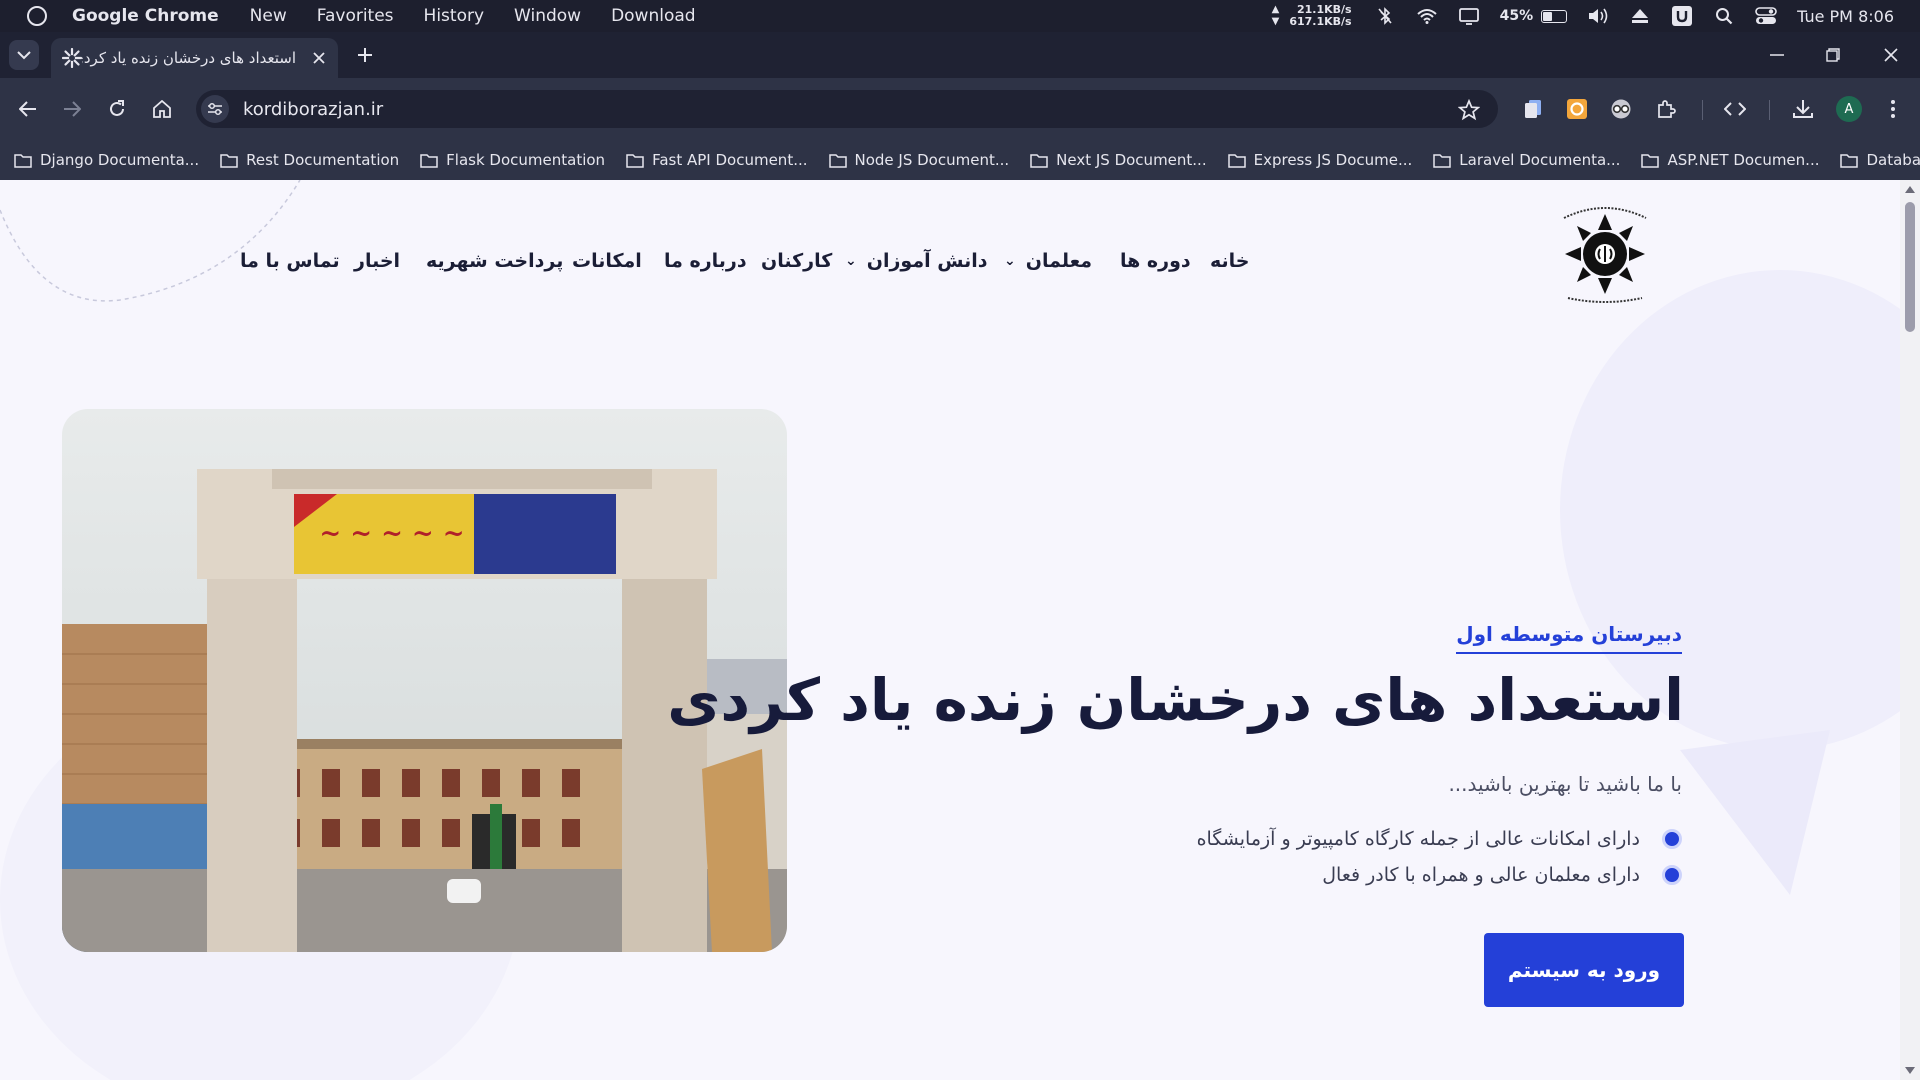  I want to click on login-button: ورود به سیستم, so click(1584, 970).